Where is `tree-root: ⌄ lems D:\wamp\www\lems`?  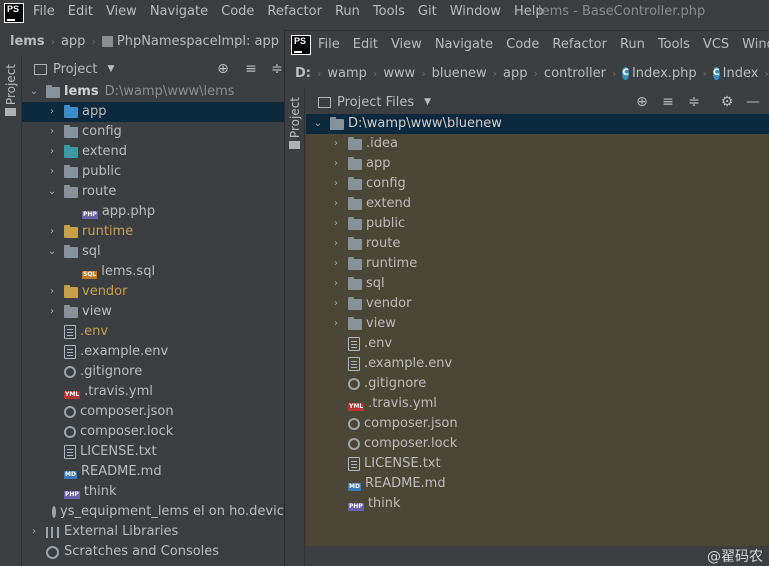
tree-root: ⌄ lems D:\wamp\www\lems is located at coordinates (156, 92).